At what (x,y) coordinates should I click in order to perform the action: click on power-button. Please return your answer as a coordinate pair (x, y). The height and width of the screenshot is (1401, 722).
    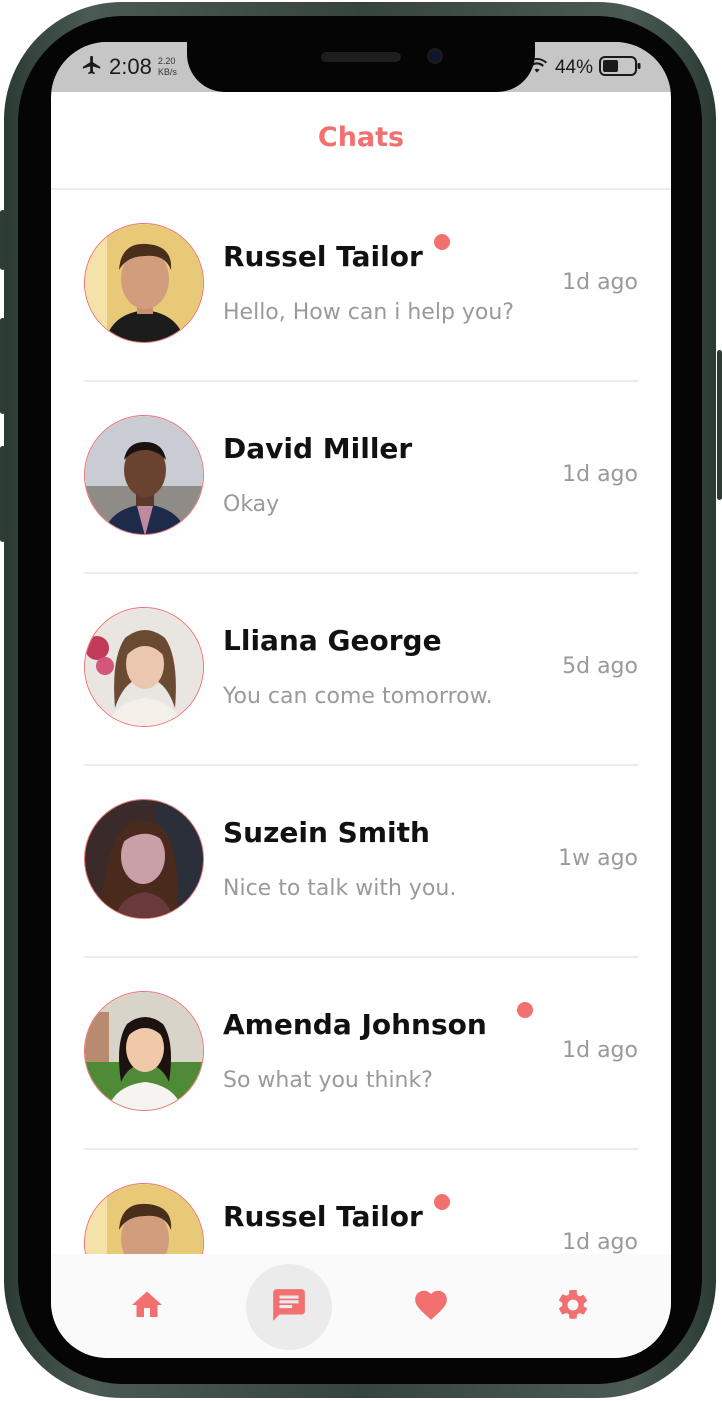
    Looking at the image, I should click on (719, 425).